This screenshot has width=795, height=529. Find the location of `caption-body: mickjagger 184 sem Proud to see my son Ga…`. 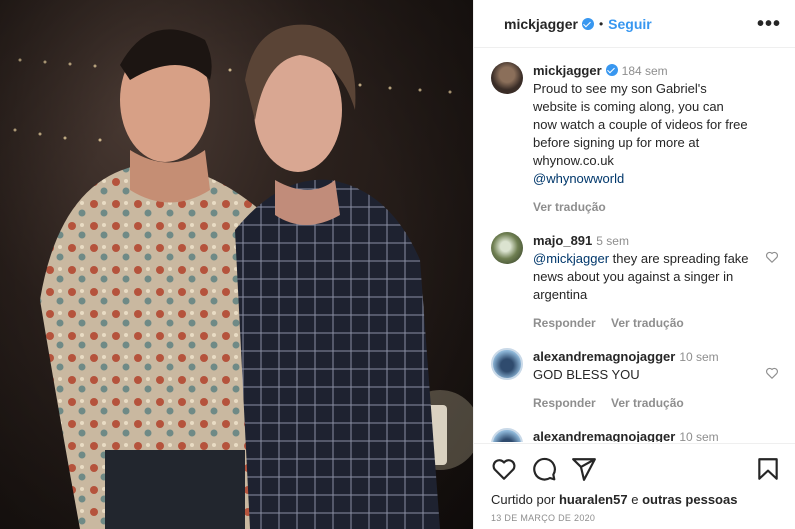

caption-body: mickjagger 184 sem Proud to see my son Ga… is located at coordinates (656, 139).